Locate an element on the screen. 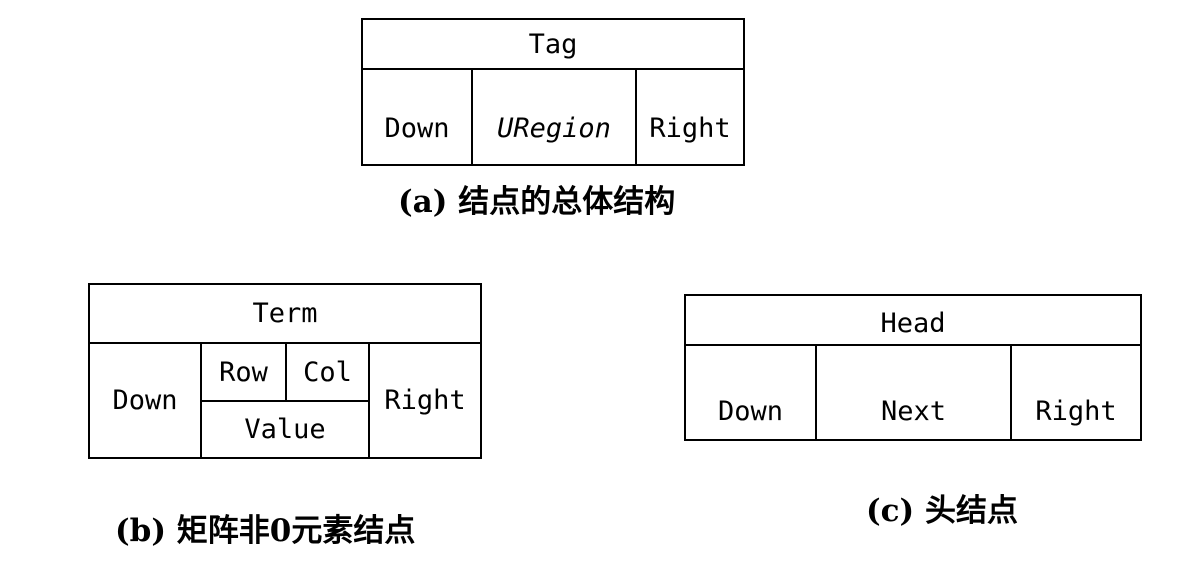 The width and height of the screenshot is (1202, 575). node-a-uregion-field: URegion is located at coordinates (554, 117).